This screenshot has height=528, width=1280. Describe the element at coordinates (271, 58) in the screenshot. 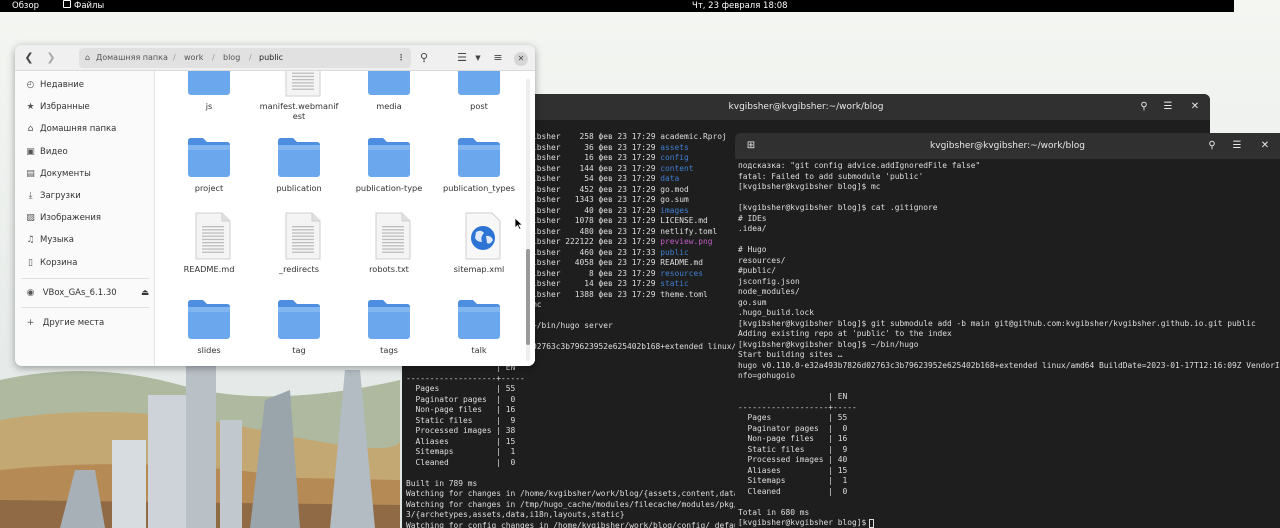

I see `path-segment-public: public` at that location.